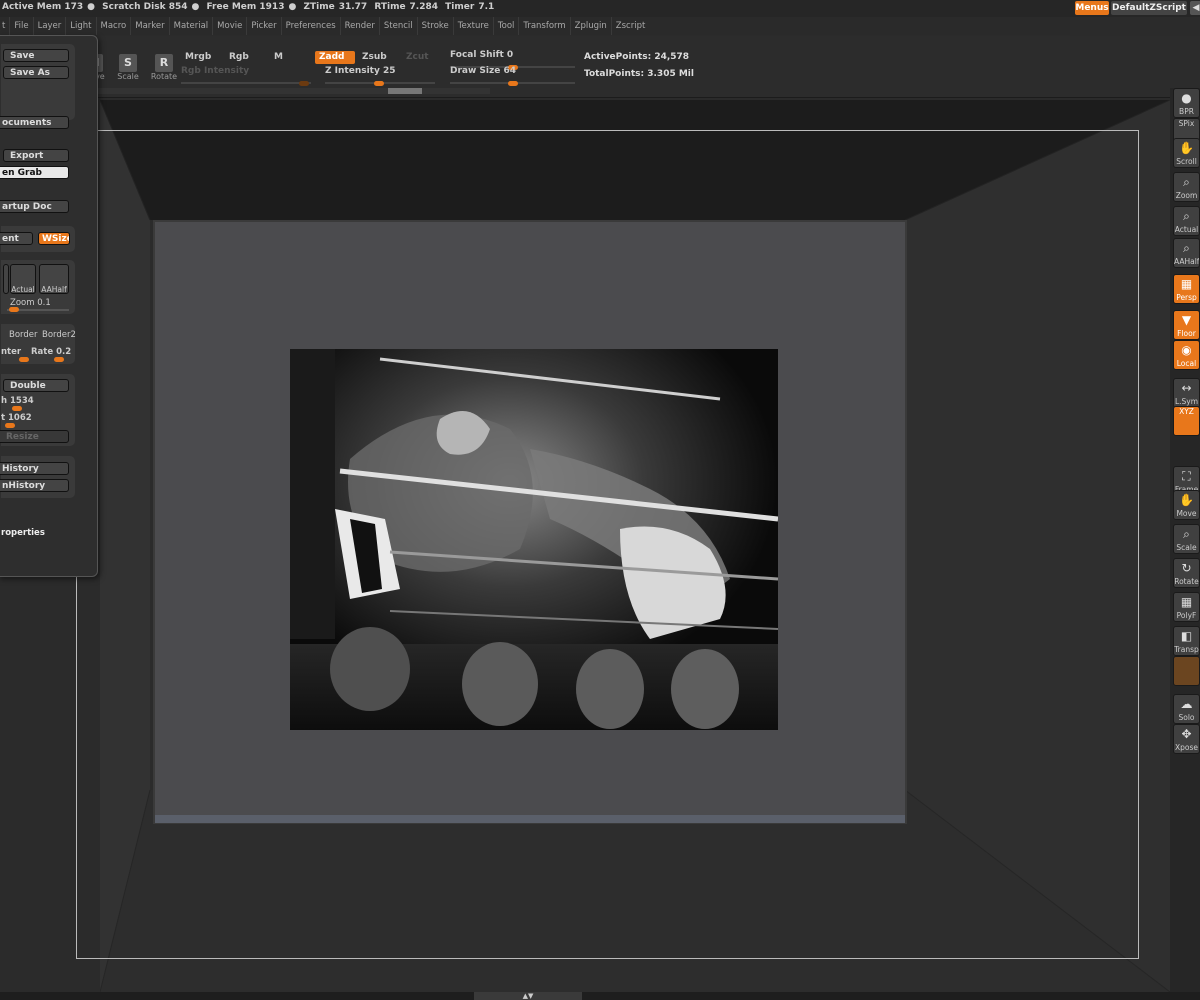 This screenshot has width=1200, height=1000. I want to click on wsize-button: WSize, so click(54, 238).